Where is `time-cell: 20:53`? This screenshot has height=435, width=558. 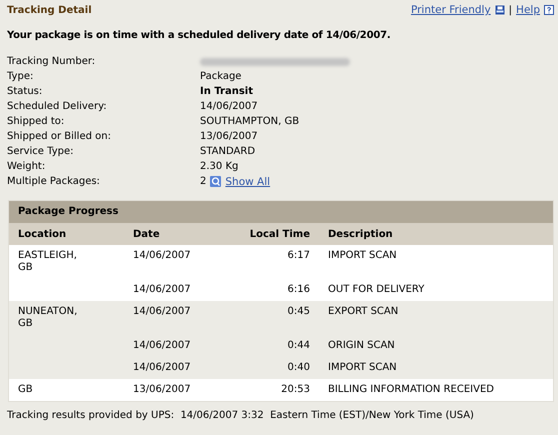 time-cell: 20:53 is located at coordinates (295, 389).